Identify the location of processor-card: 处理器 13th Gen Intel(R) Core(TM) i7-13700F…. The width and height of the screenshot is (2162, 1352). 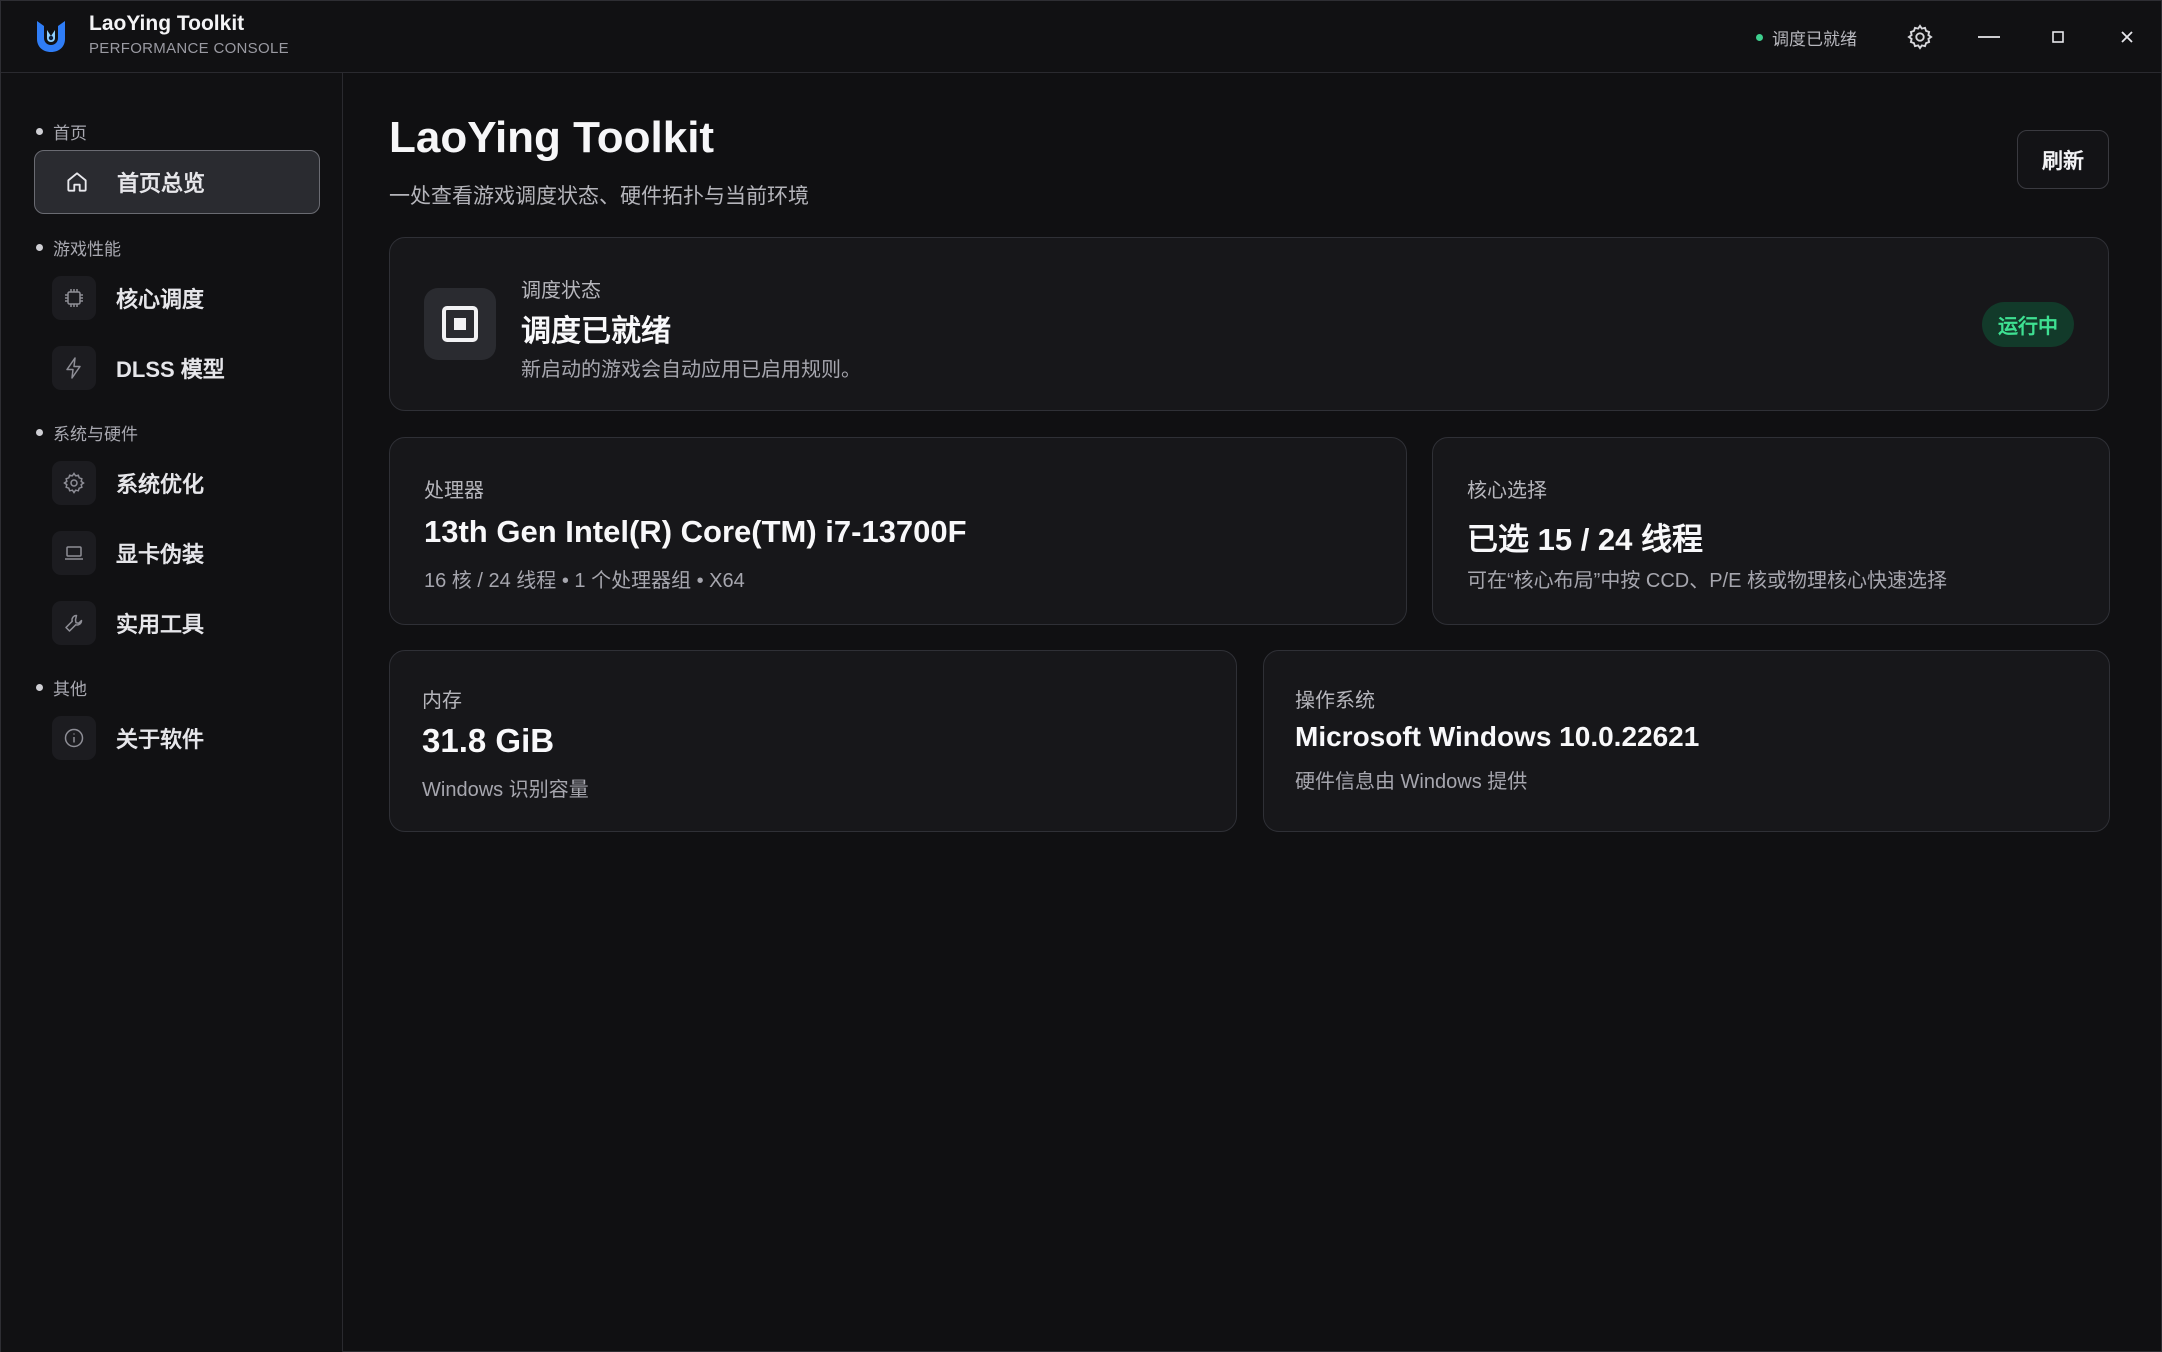
(898, 531).